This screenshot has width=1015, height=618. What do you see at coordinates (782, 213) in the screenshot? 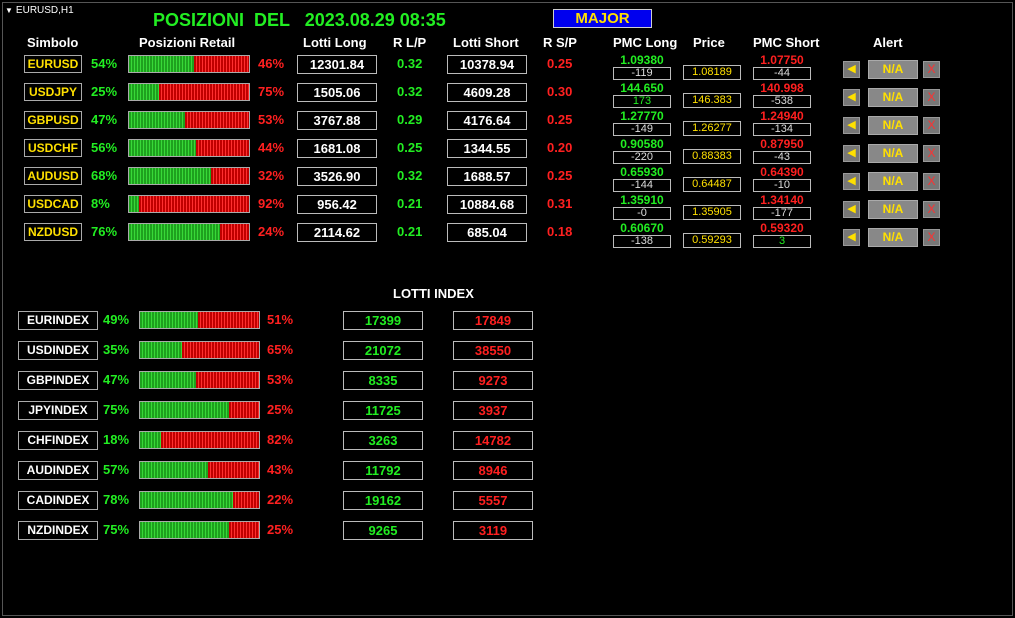
I see `pmc-short-diff: -177` at bounding box center [782, 213].